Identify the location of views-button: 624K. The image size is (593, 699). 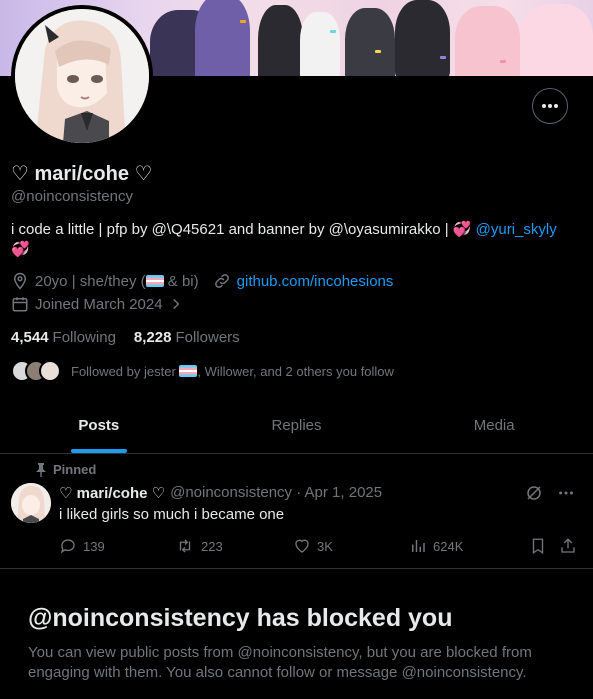
(469, 546).